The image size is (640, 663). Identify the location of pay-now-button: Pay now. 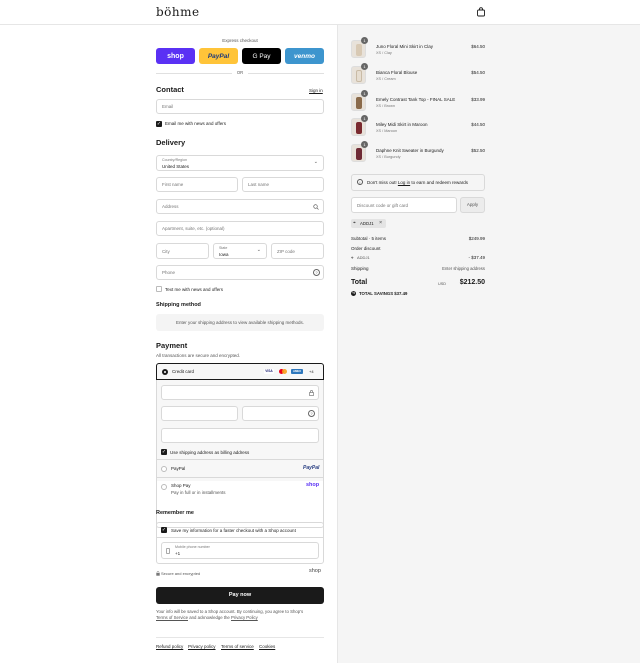
(240, 595).